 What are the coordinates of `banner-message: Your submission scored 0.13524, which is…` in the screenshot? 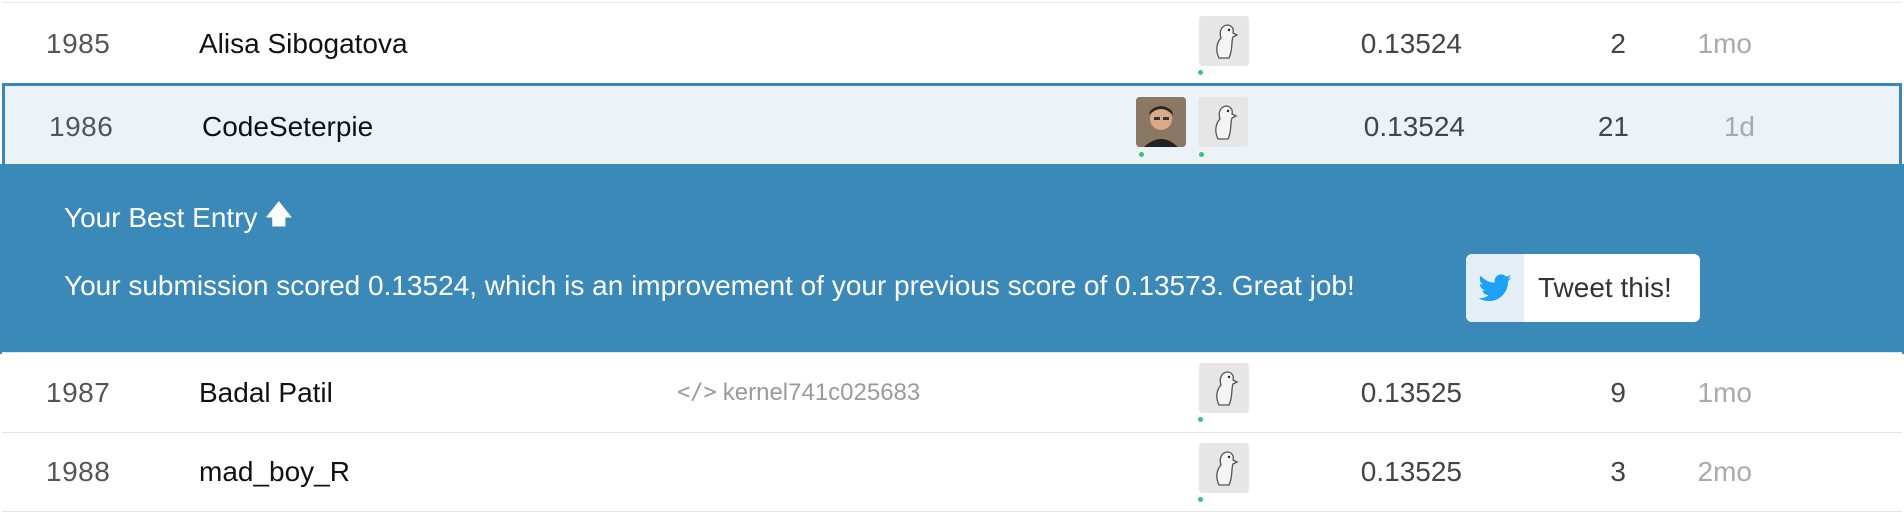 It's located at (709, 285).